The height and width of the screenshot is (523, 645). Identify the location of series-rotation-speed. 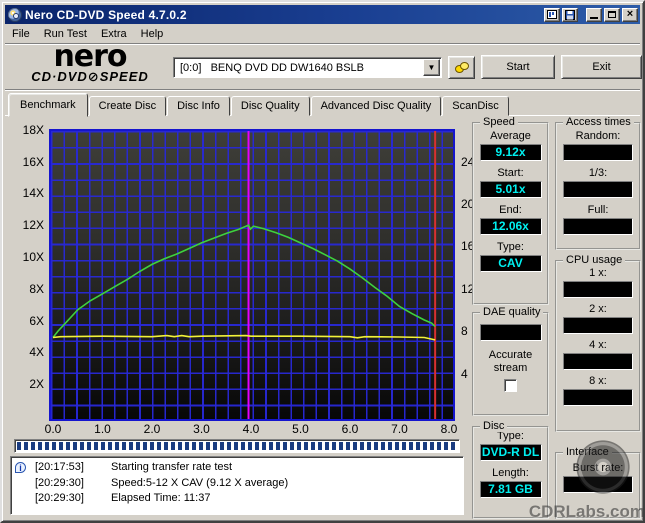
(244, 337).